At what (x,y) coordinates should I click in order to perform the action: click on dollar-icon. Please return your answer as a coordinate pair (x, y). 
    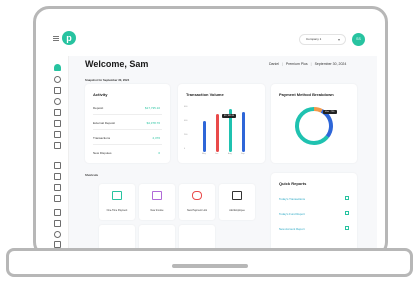
    Looking at the image, I should click on (57, 134).